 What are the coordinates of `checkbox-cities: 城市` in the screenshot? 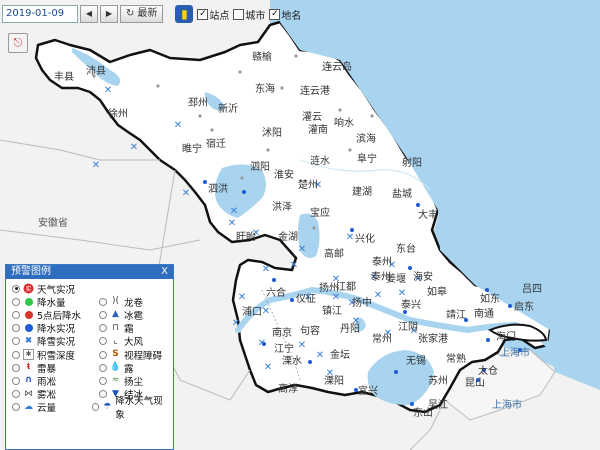 It's located at (249, 14).